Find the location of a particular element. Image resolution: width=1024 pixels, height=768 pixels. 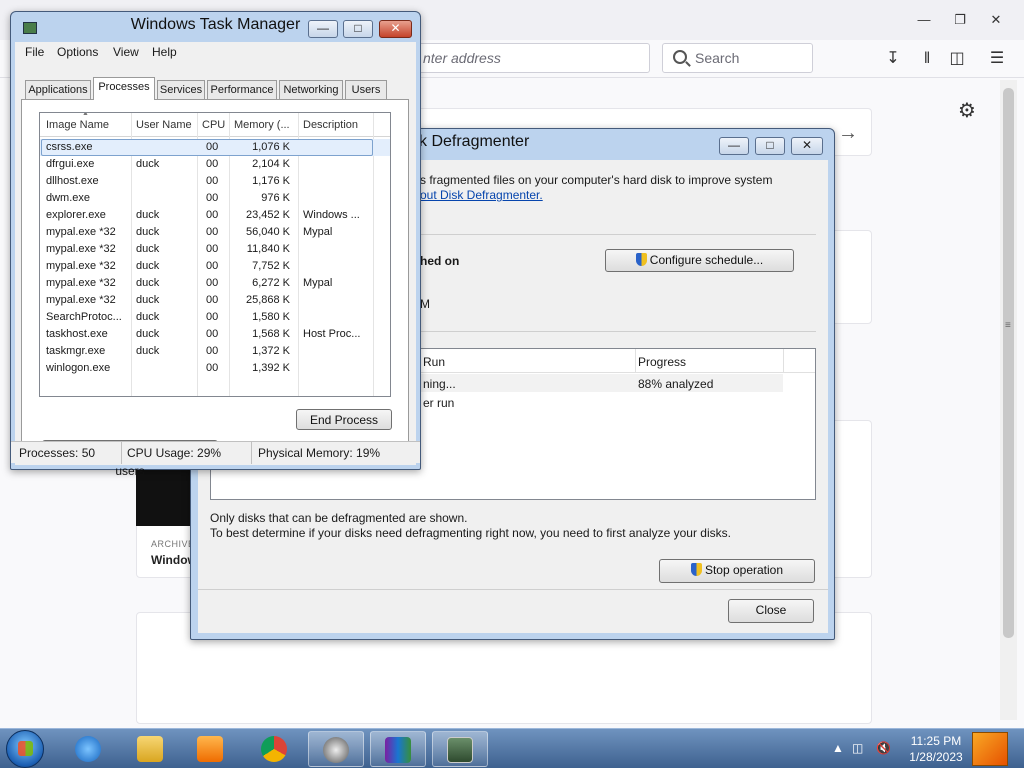

table-row: mypal.exe *32 duck 00 6,272 K Mypal is located at coordinates (215, 283).